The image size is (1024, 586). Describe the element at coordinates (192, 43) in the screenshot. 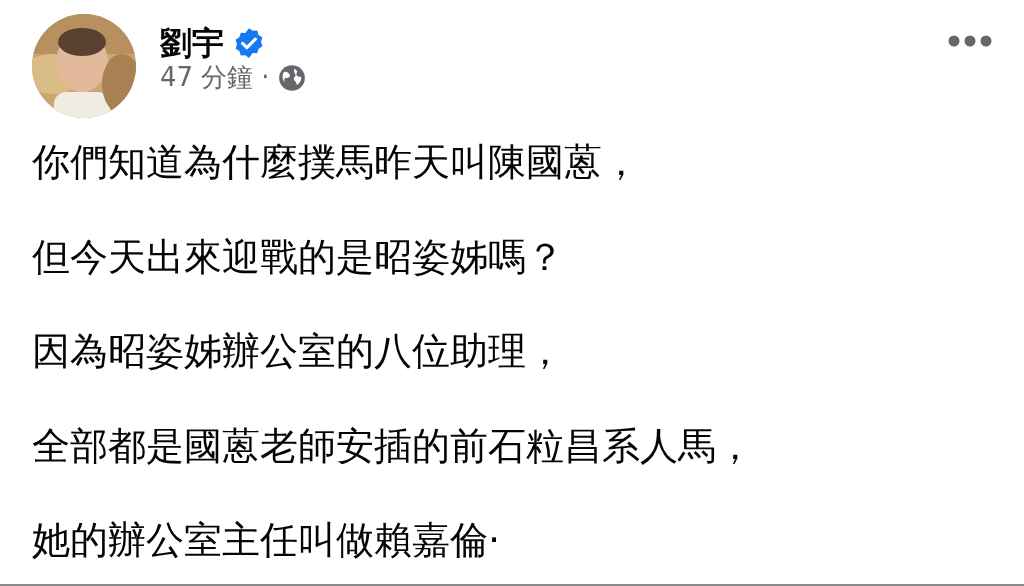

I see `author-name: 劉宇` at that location.